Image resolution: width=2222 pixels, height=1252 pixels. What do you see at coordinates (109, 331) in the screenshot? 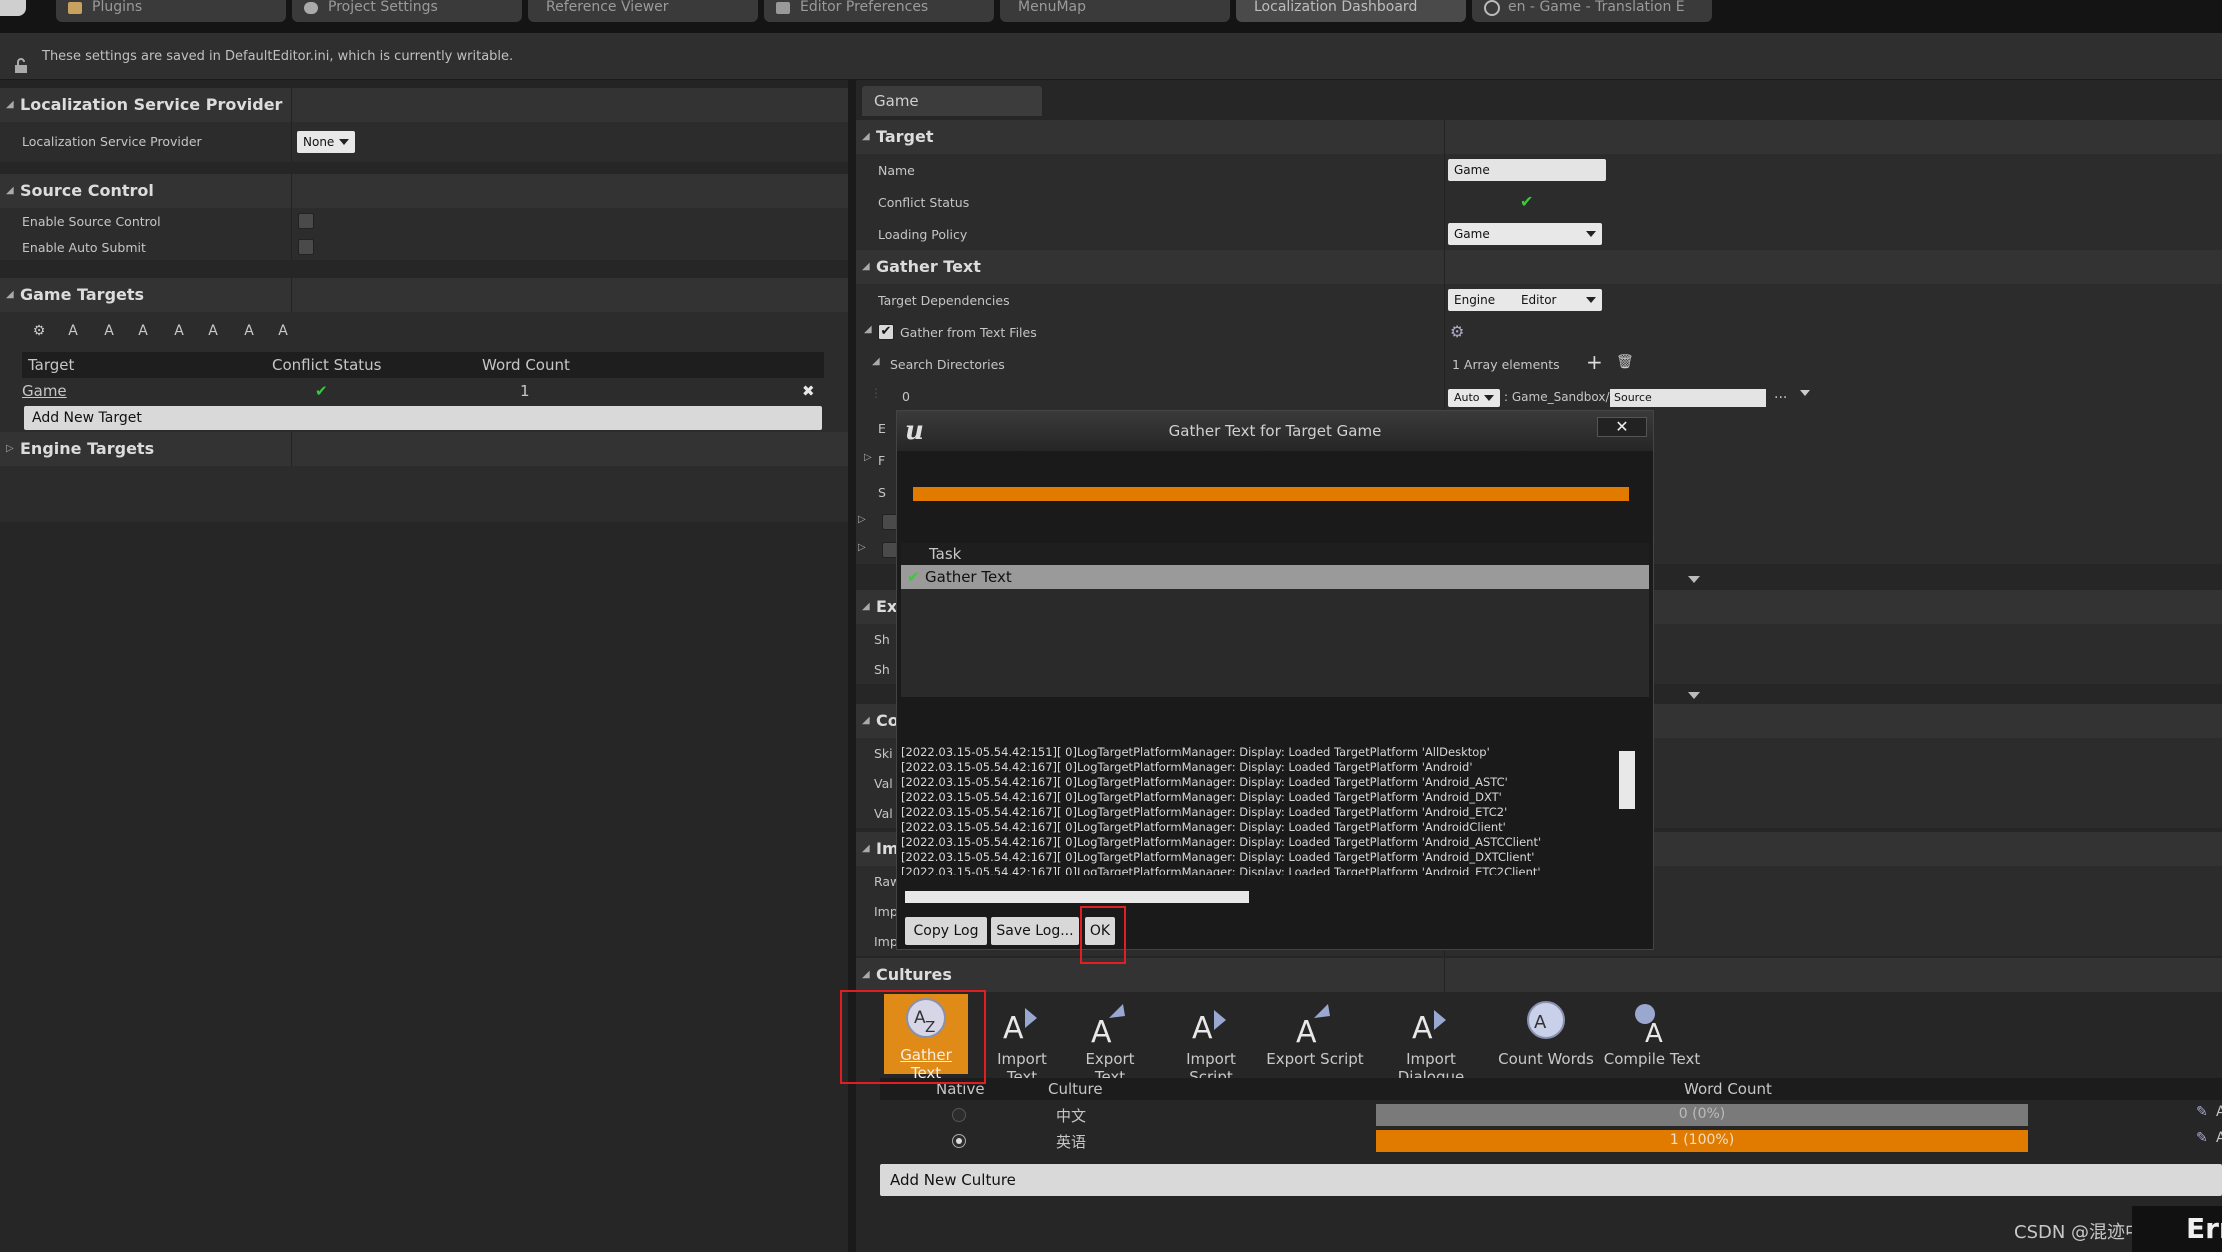
I see `export-text-icon: A` at bounding box center [109, 331].